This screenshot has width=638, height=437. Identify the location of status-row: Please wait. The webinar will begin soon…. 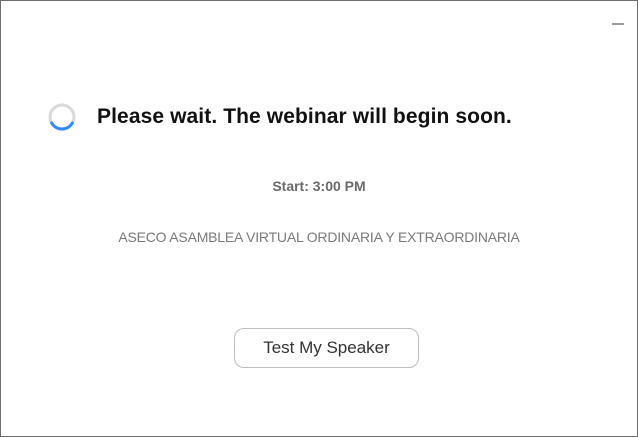
(279, 117).